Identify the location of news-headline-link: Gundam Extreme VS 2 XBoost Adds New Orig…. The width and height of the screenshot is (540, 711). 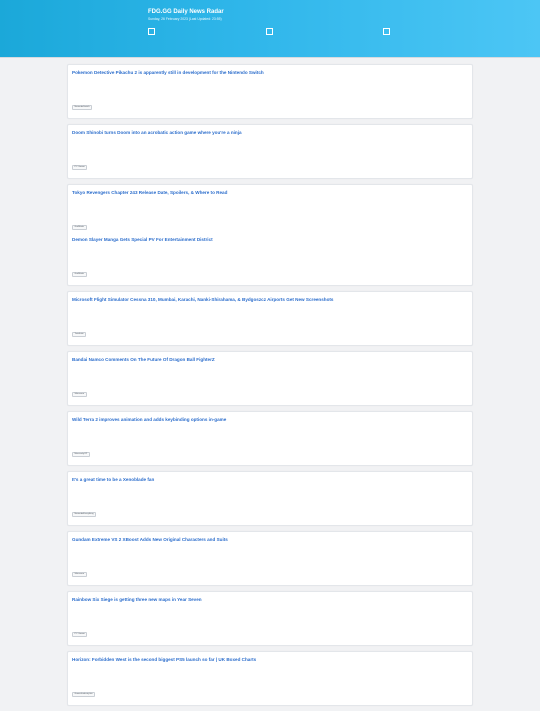
(270, 539).